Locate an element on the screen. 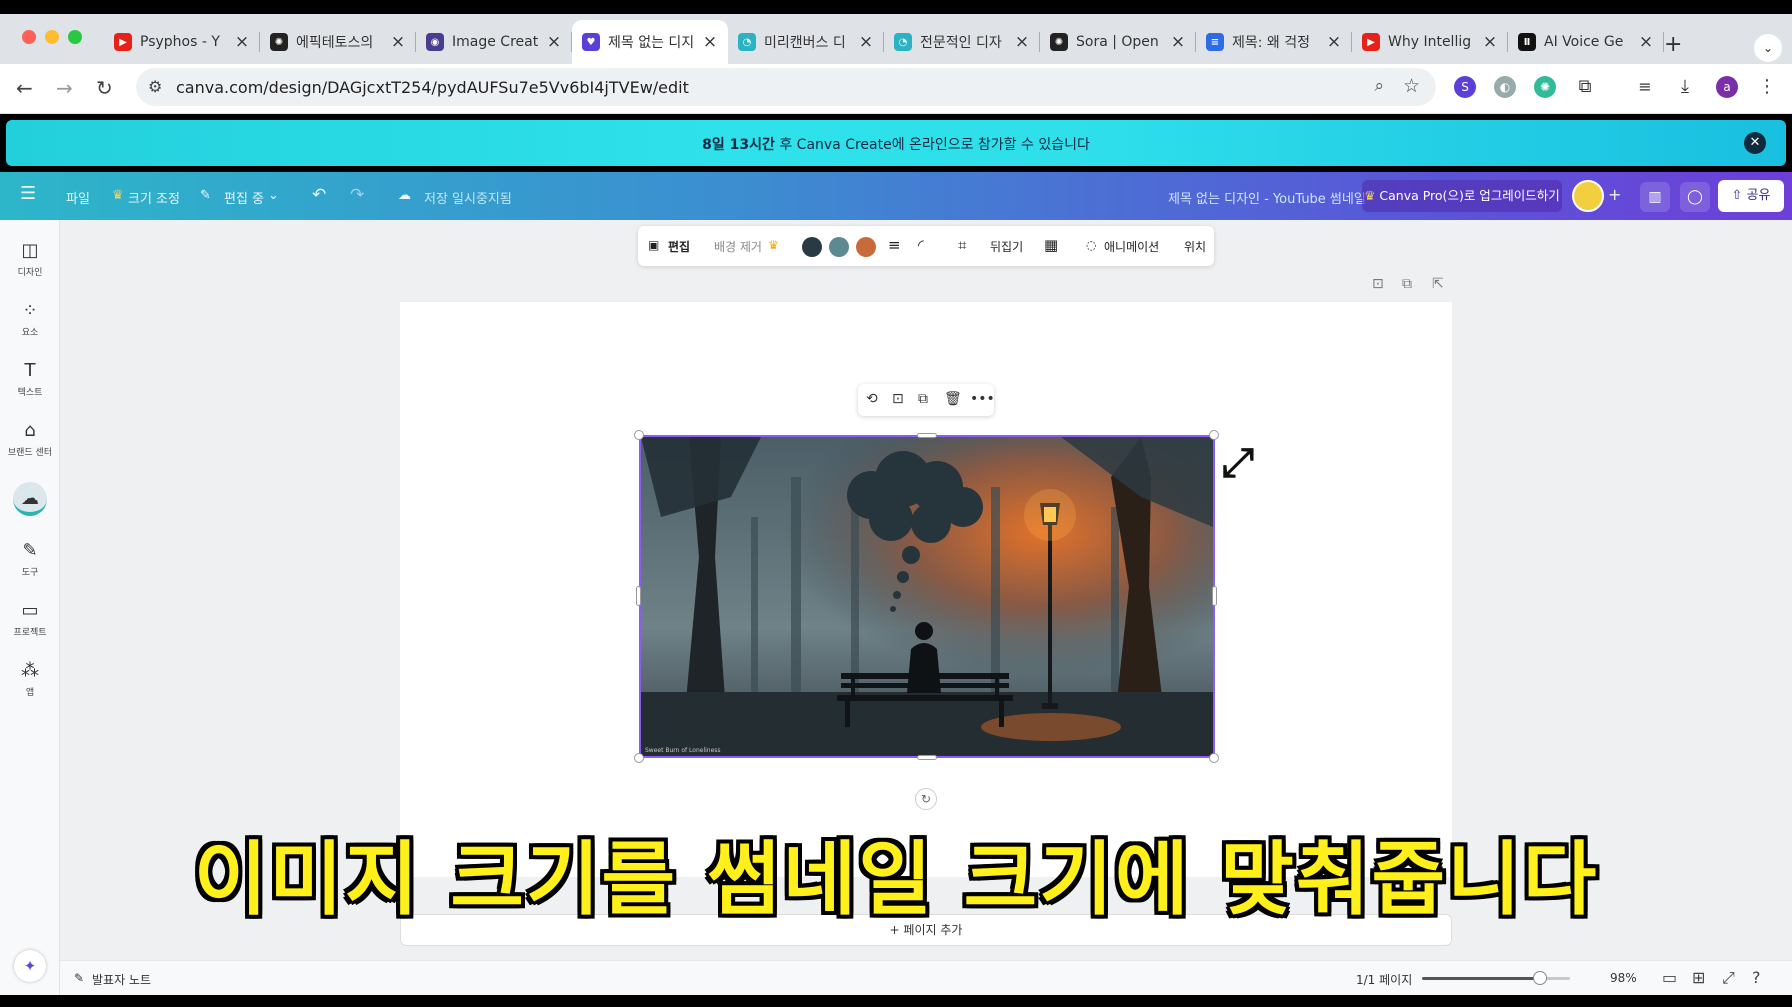 The height and width of the screenshot is (1007, 1792). browser-tab: ≡ 제목: 왜 걱정 × is located at coordinates (1274, 42).